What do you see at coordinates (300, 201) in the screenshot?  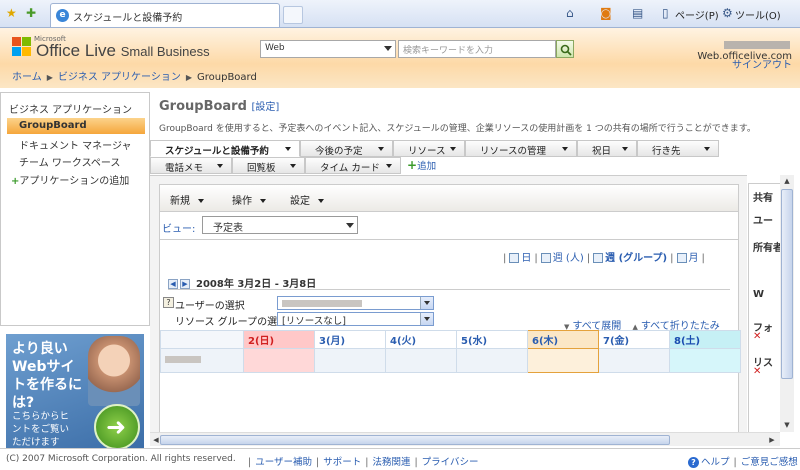 I see `settings-menu-label: 設定` at bounding box center [300, 201].